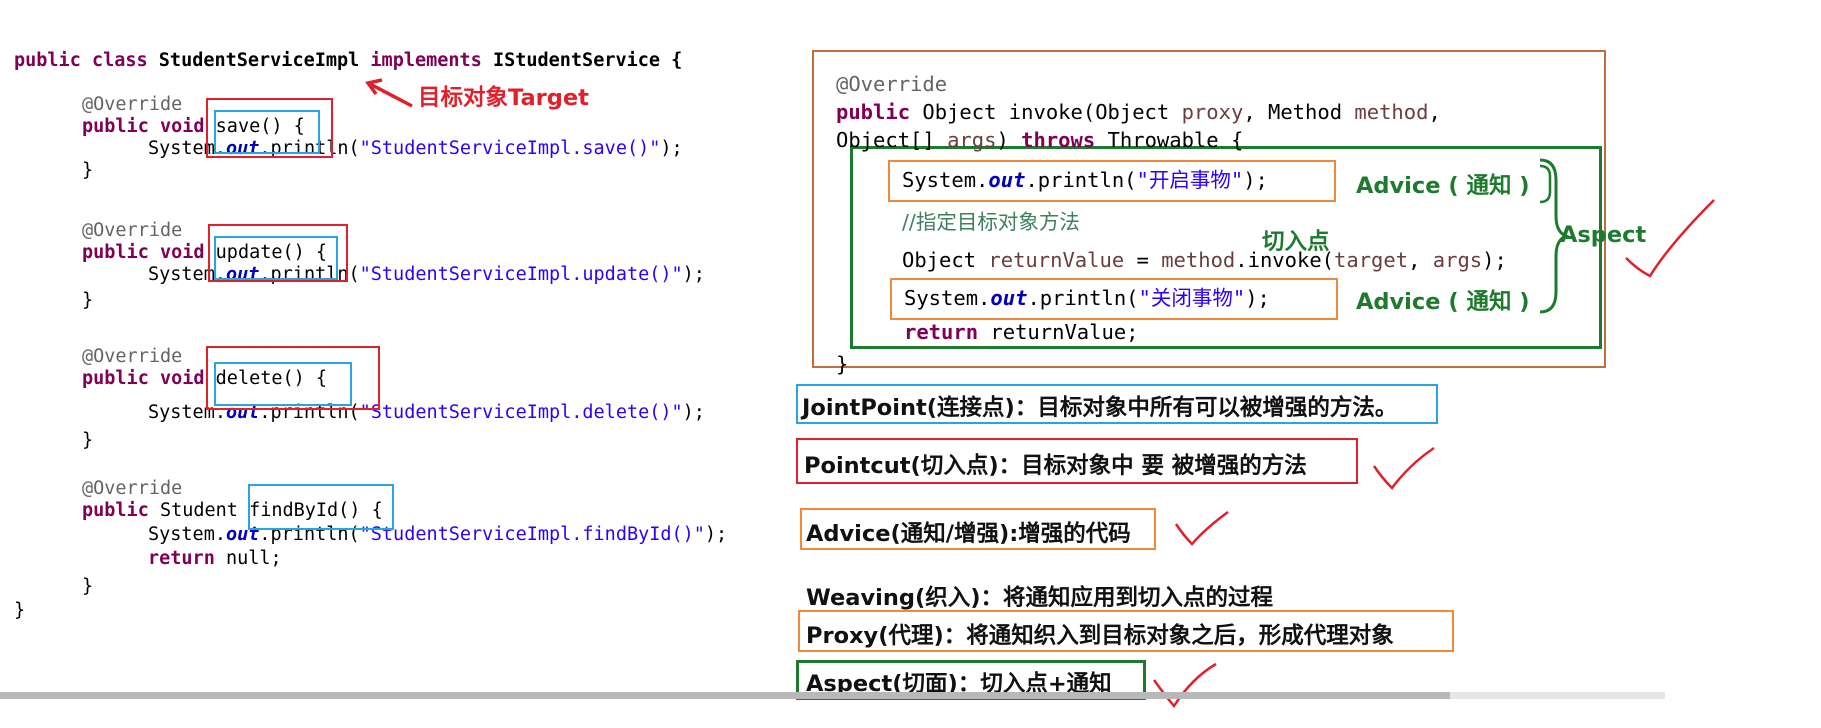 The height and width of the screenshot is (728, 1821). What do you see at coordinates (1021, 332) in the screenshot?
I see `return-statement: return returnValue;` at bounding box center [1021, 332].